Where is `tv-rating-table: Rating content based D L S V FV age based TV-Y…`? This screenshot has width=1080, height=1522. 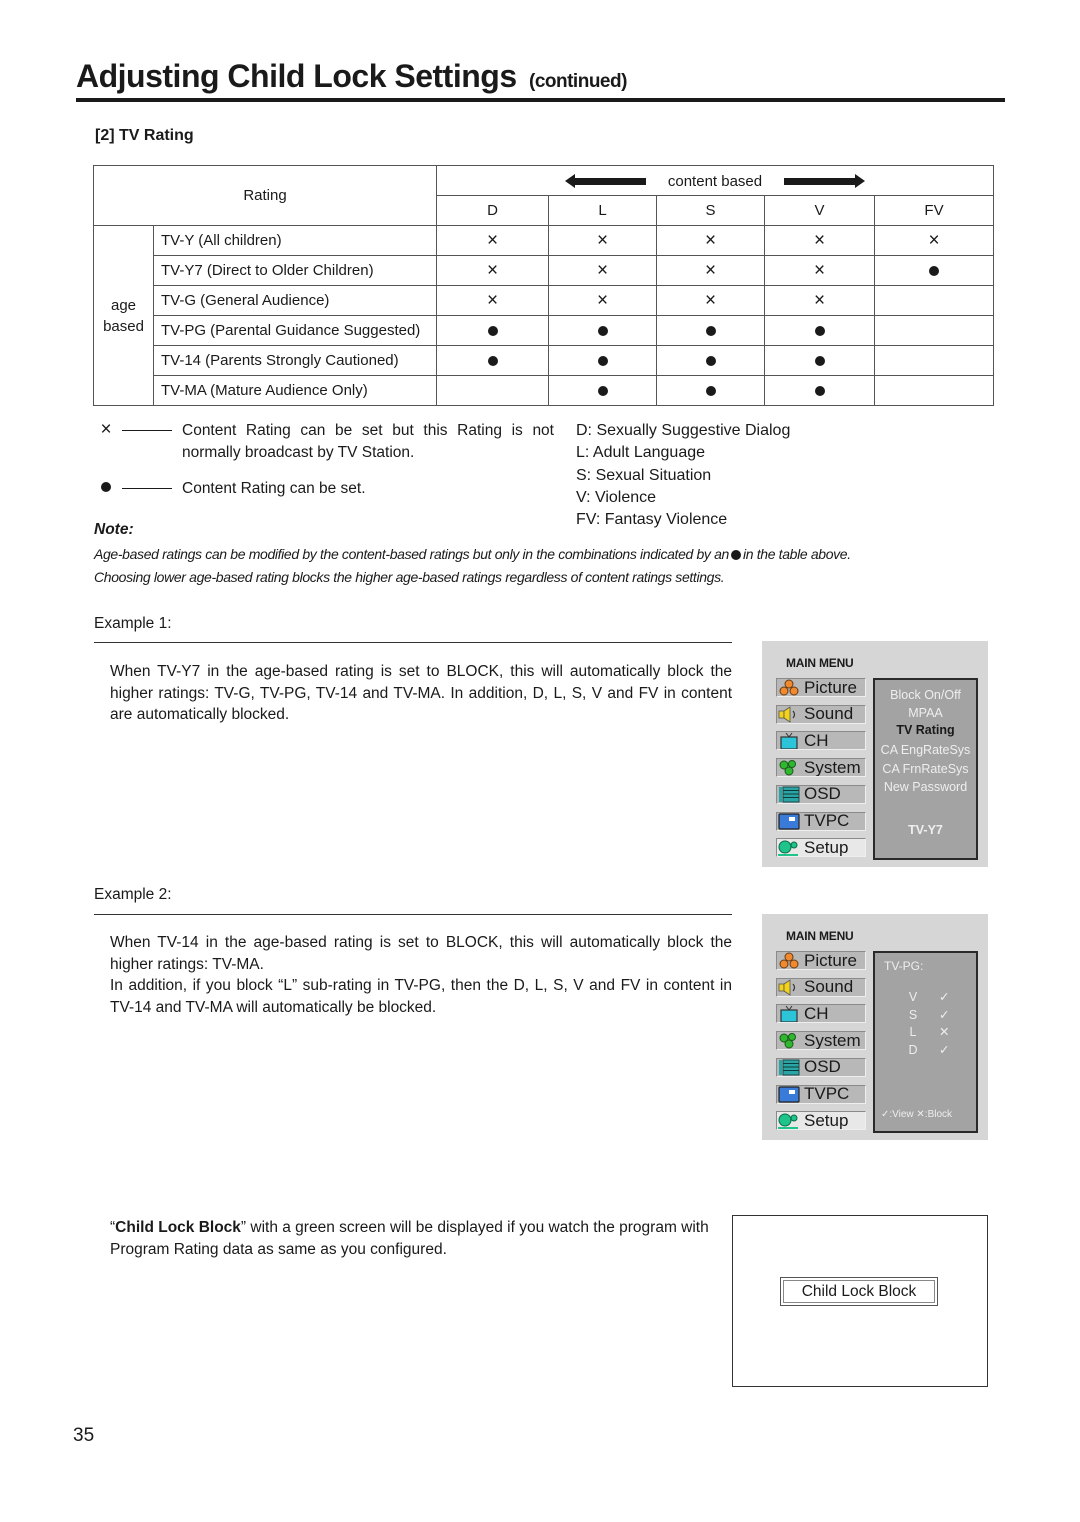 tv-rating-table: Rating content based D L S V FV age based TV-Y… is located at coordinates (543, 285).